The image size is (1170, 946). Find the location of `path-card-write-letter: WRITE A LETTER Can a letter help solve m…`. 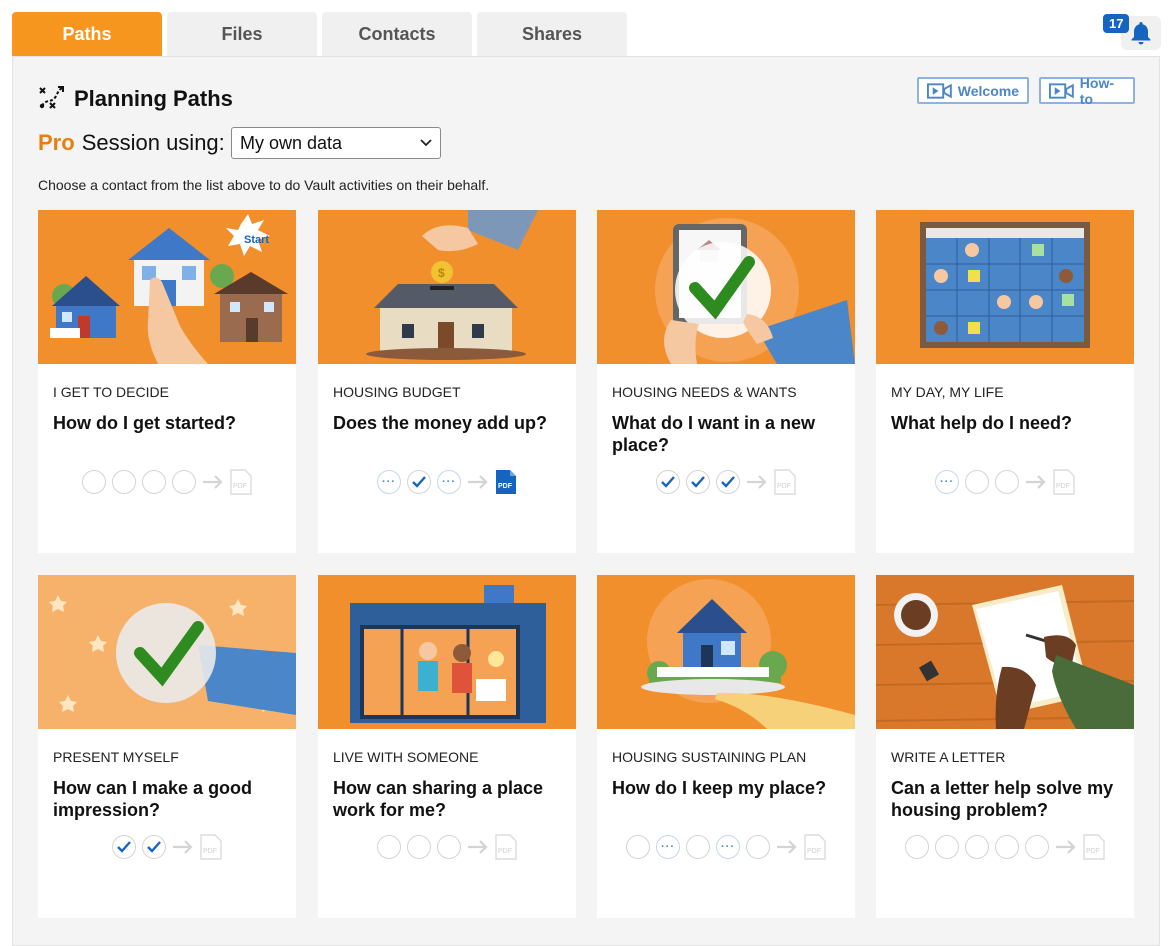

path-card-write-letter: WRITE A LETTER Can a letter help solve m… is located at coordinates (1005, 746).